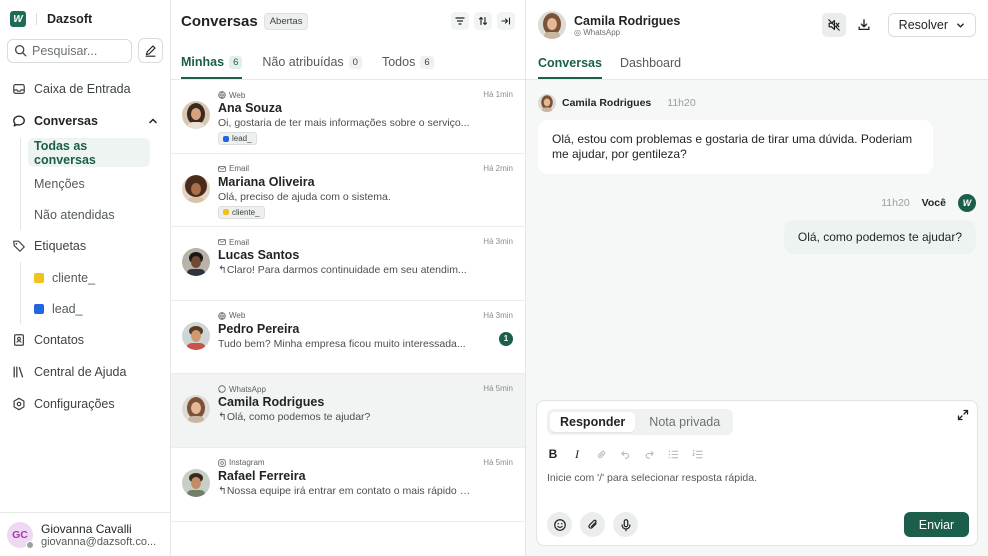 This screenshot has width=988, height=556. Describe the element at coordinates (89, 152) in the screenshot. I see `sidebar-item-all-conversations: Todas as conversas` at that location.